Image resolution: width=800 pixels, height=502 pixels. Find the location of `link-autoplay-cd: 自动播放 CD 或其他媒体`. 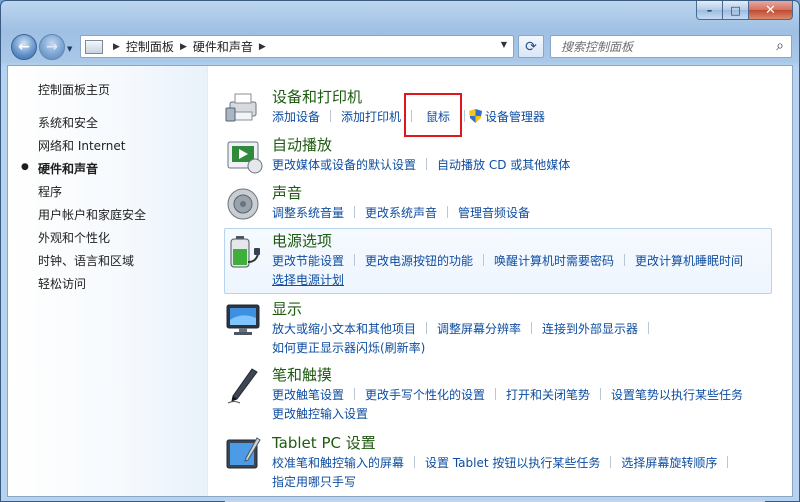

link-autoplay-cd: 自动播放 CD 或其他媒体 is located at coordinates (503, 165).